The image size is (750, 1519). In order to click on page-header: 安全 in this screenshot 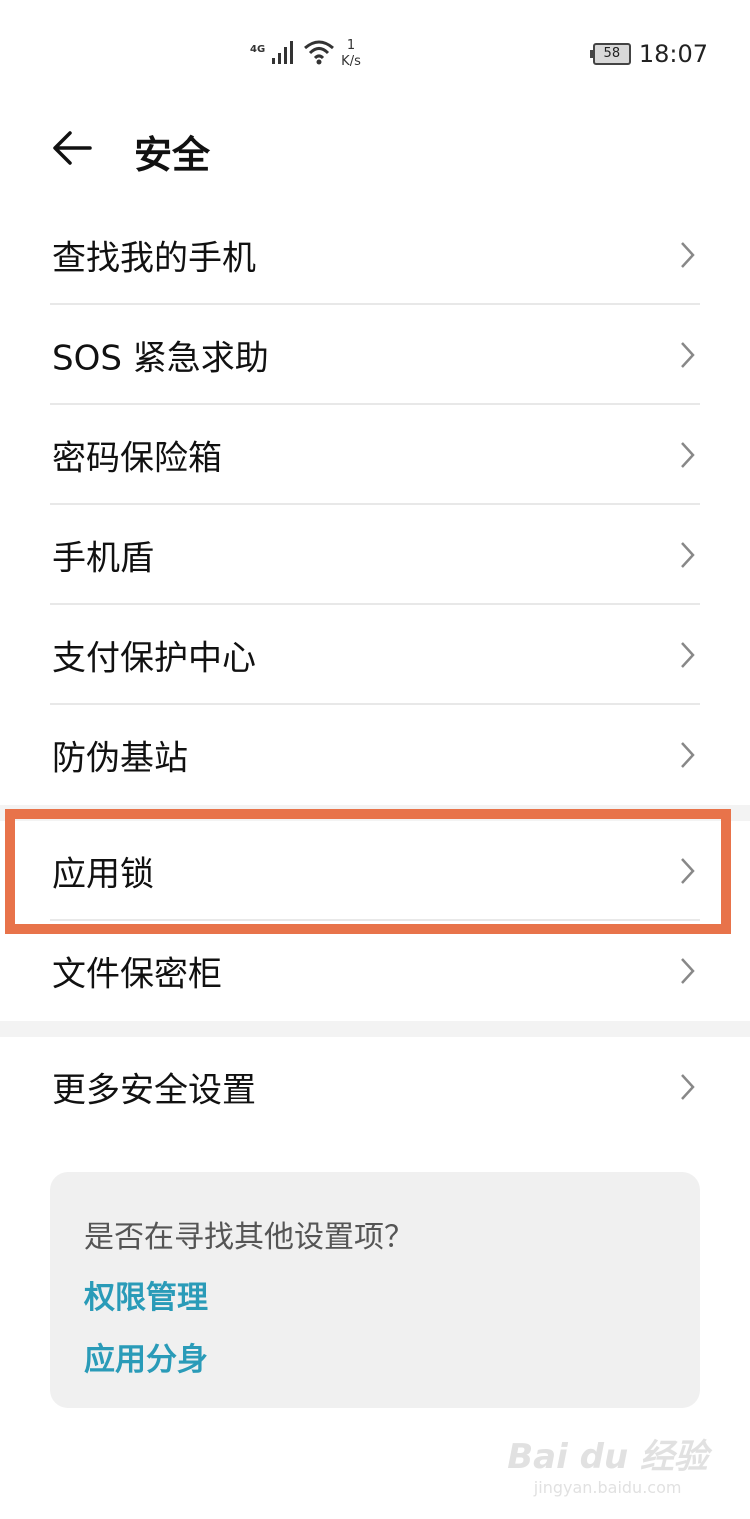, I will do `click(375, 150)`.